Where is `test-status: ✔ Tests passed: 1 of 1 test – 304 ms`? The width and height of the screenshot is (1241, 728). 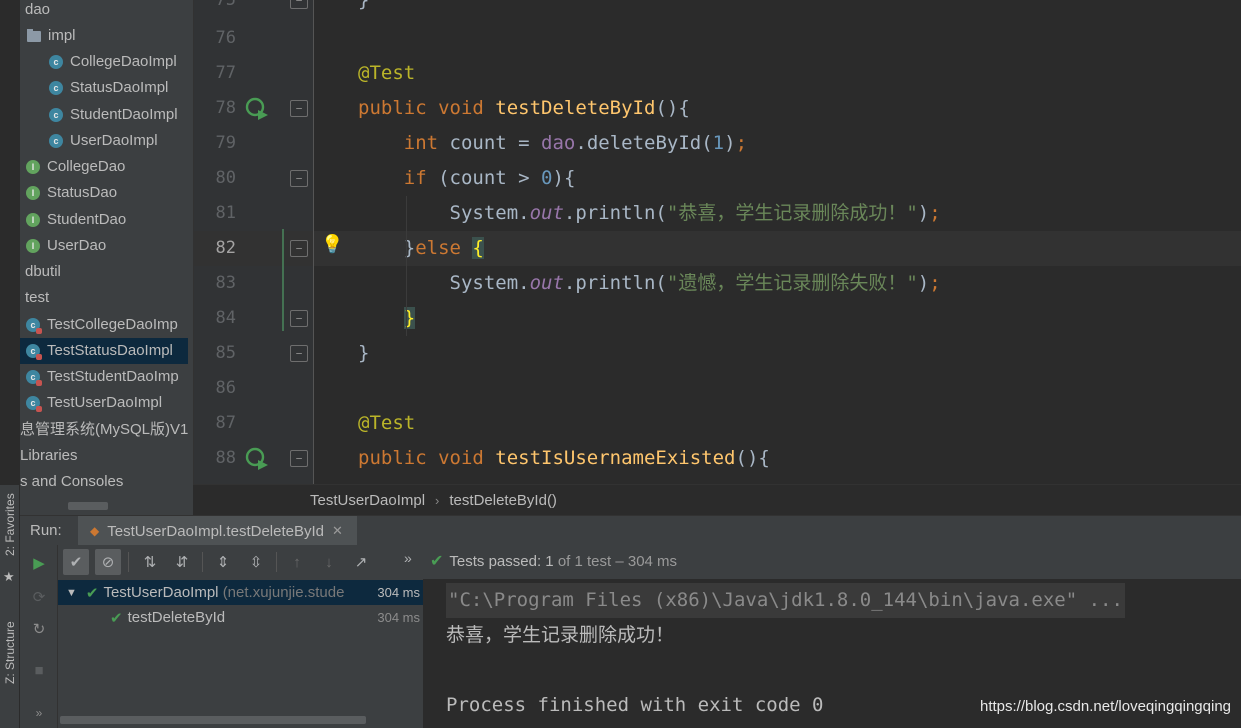 test-status: ✔ Tests passed: 1 of 1 test – 304 ms is located at coordinates (553, 562).